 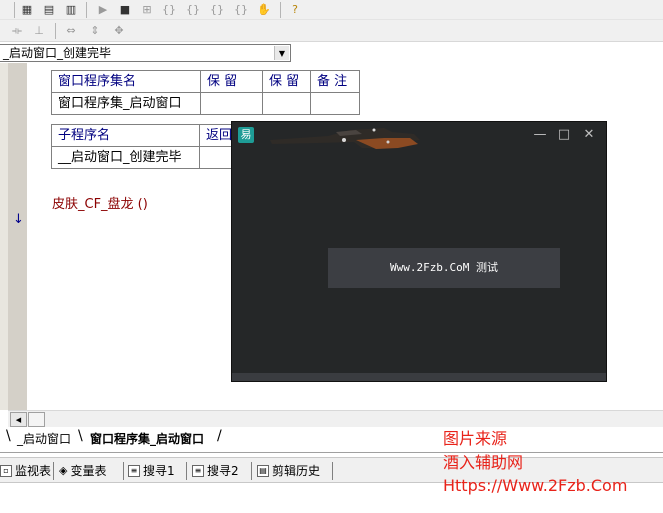 What do you see at coordinates (71, 9) in the screenshot?
I see `layout-3-icon: ▥` at bounding box center [71, 9].